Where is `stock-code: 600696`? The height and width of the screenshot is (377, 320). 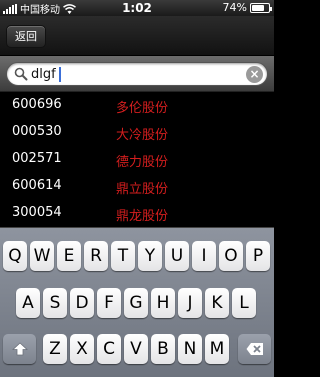 stock-code: 600696 is located at coordinates (37, 104).